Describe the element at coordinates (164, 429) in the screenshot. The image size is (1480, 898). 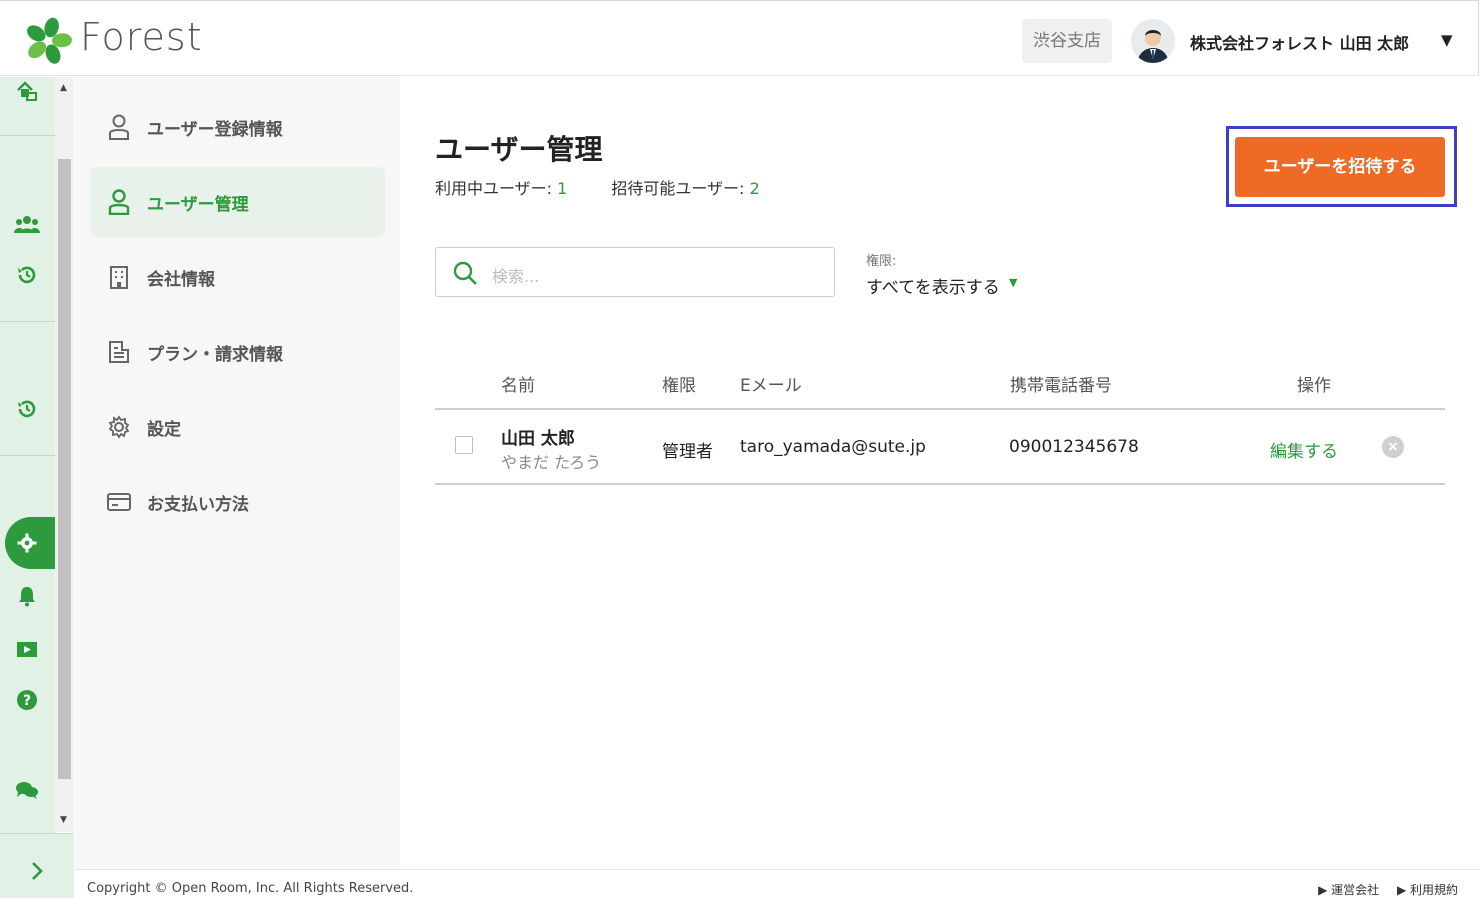
I see `subnav-label: 設定` at that location.